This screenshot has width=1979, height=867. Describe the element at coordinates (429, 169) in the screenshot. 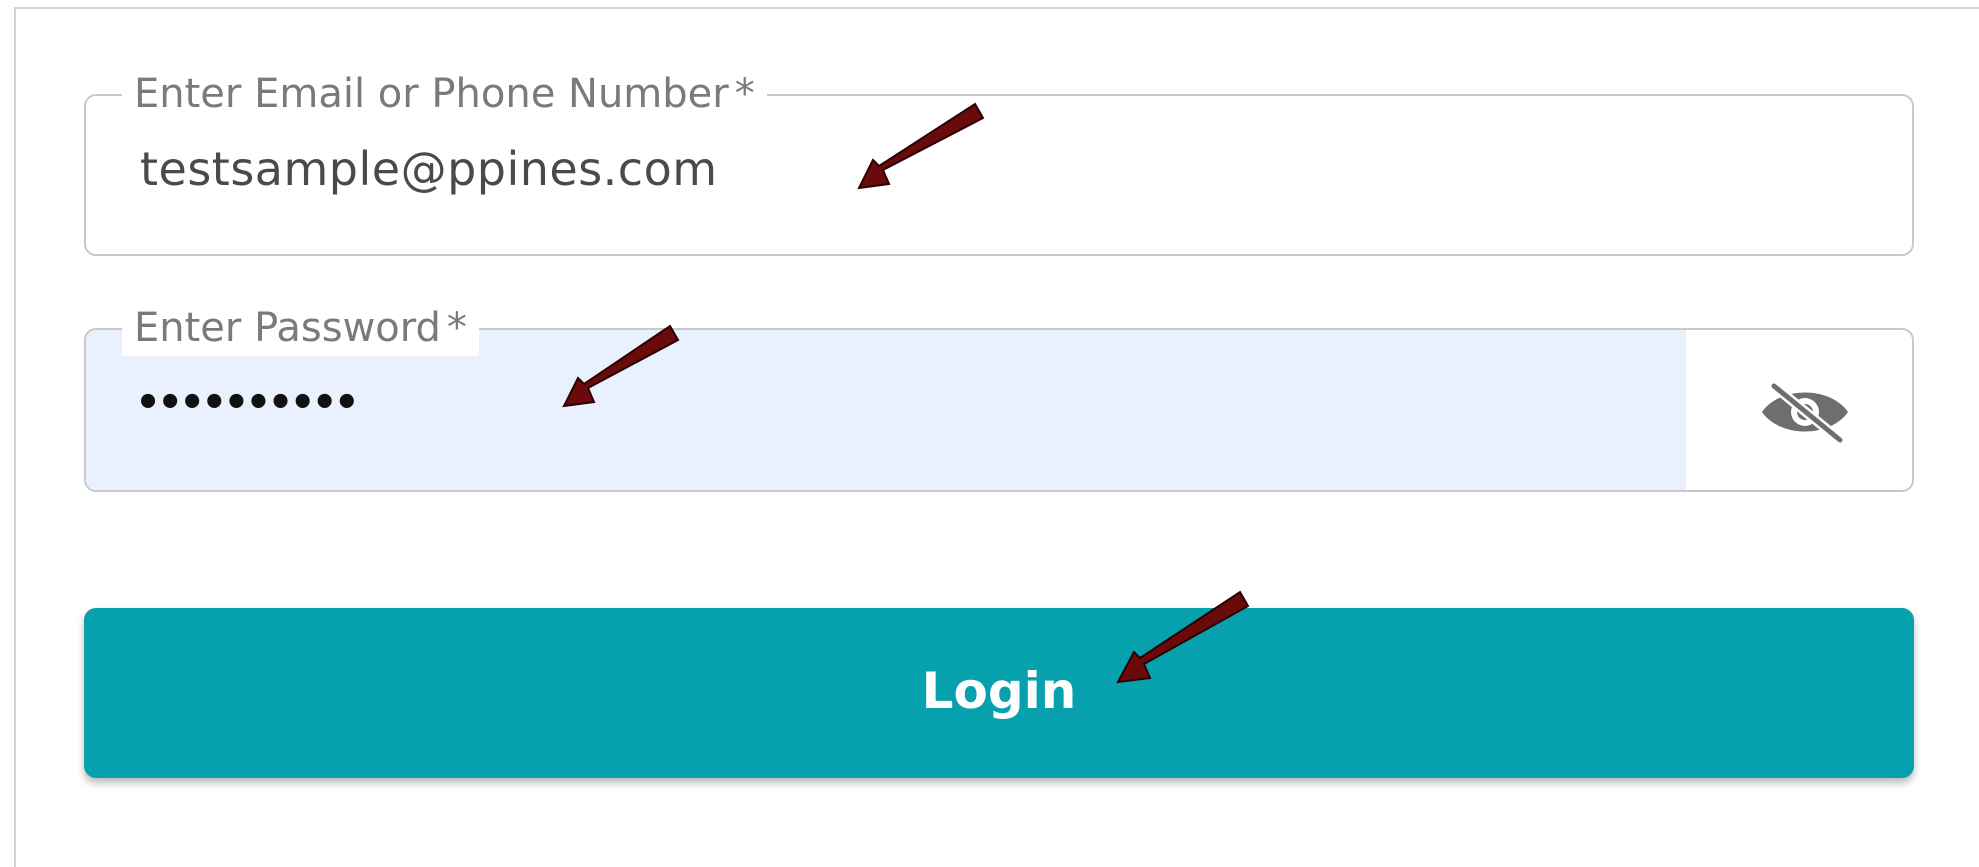

I see `email-input-value: testsample@ppines.com` at that location.